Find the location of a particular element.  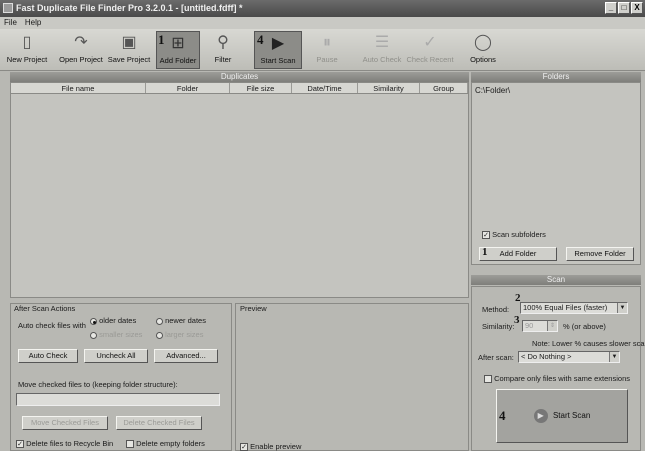

new-project-button: ▯ New Project is located at coordinates (27, 50).